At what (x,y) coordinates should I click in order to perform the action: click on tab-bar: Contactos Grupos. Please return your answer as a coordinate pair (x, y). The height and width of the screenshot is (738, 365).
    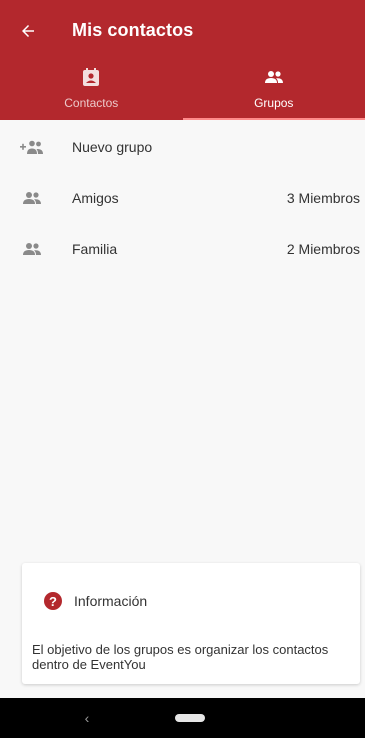
    Looking at the image, I should click on (182, 91).